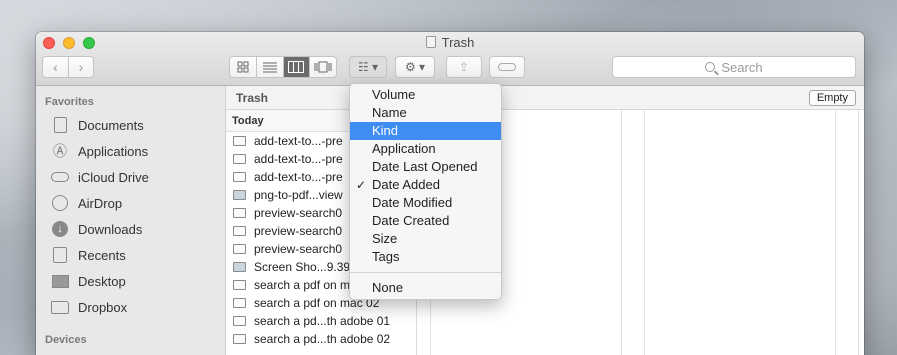 This screenshot has height=355, width=897. I want to click on menu-item-label: Volume, so click(394, 94).